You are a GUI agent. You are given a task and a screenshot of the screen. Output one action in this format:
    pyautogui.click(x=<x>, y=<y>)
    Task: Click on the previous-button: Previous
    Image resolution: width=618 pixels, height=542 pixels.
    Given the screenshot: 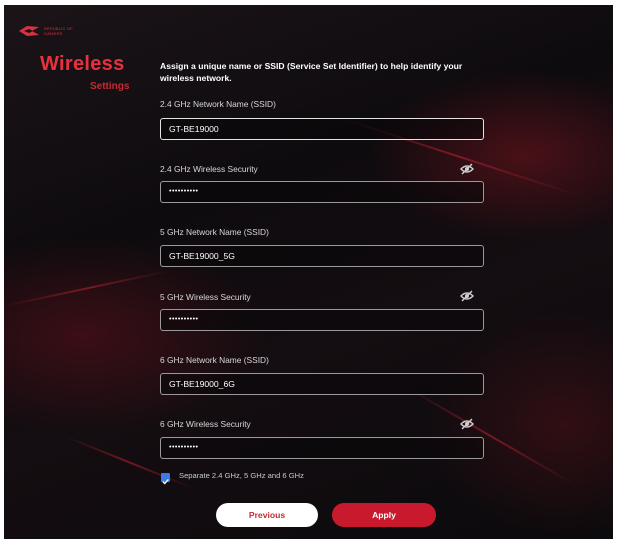 What is the action you would take?
    pyautogui.click(x=267, y=515)
    